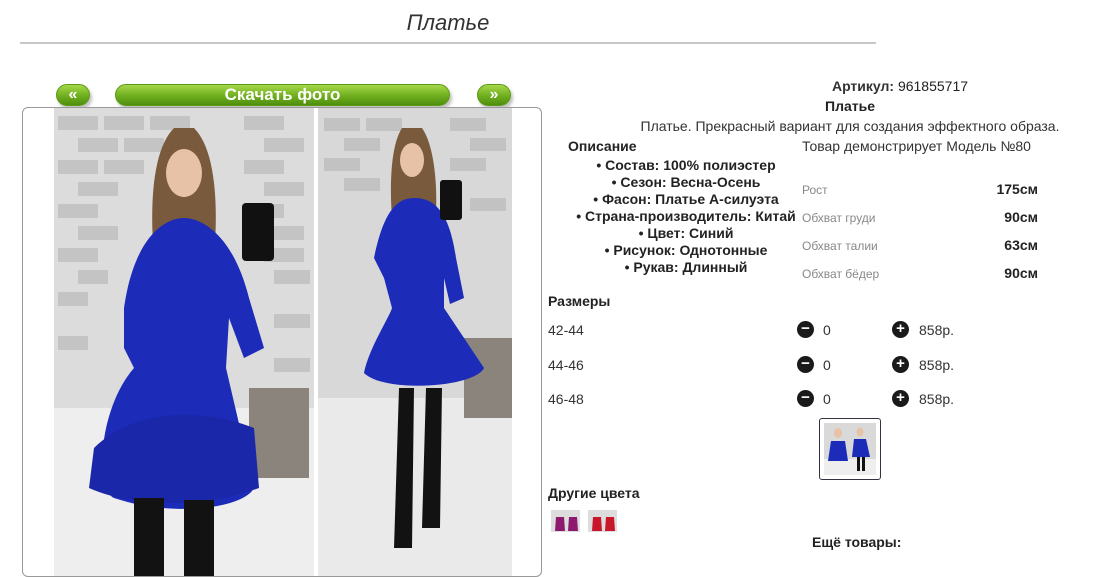  Describe the element at coordinates (916, 146) in the screenshot. I see `model-title: Товар демонстрирует Модель №80` at that location.